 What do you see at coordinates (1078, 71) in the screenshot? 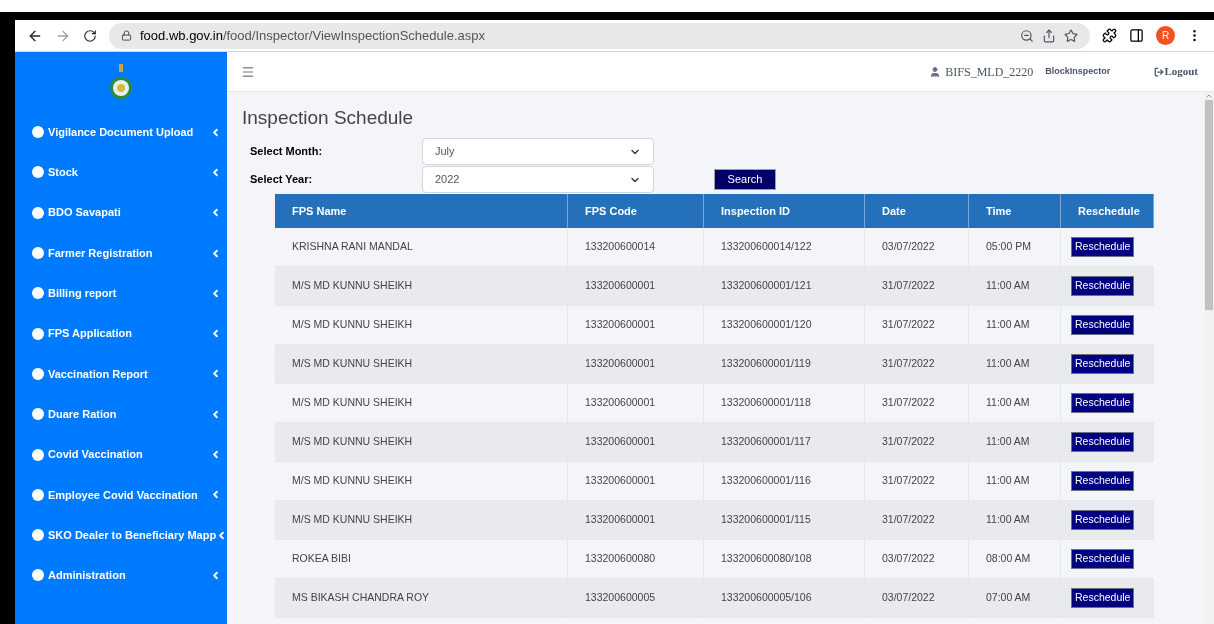
I see `role-label: BlockInspector` at bounding box center [1078, 71].